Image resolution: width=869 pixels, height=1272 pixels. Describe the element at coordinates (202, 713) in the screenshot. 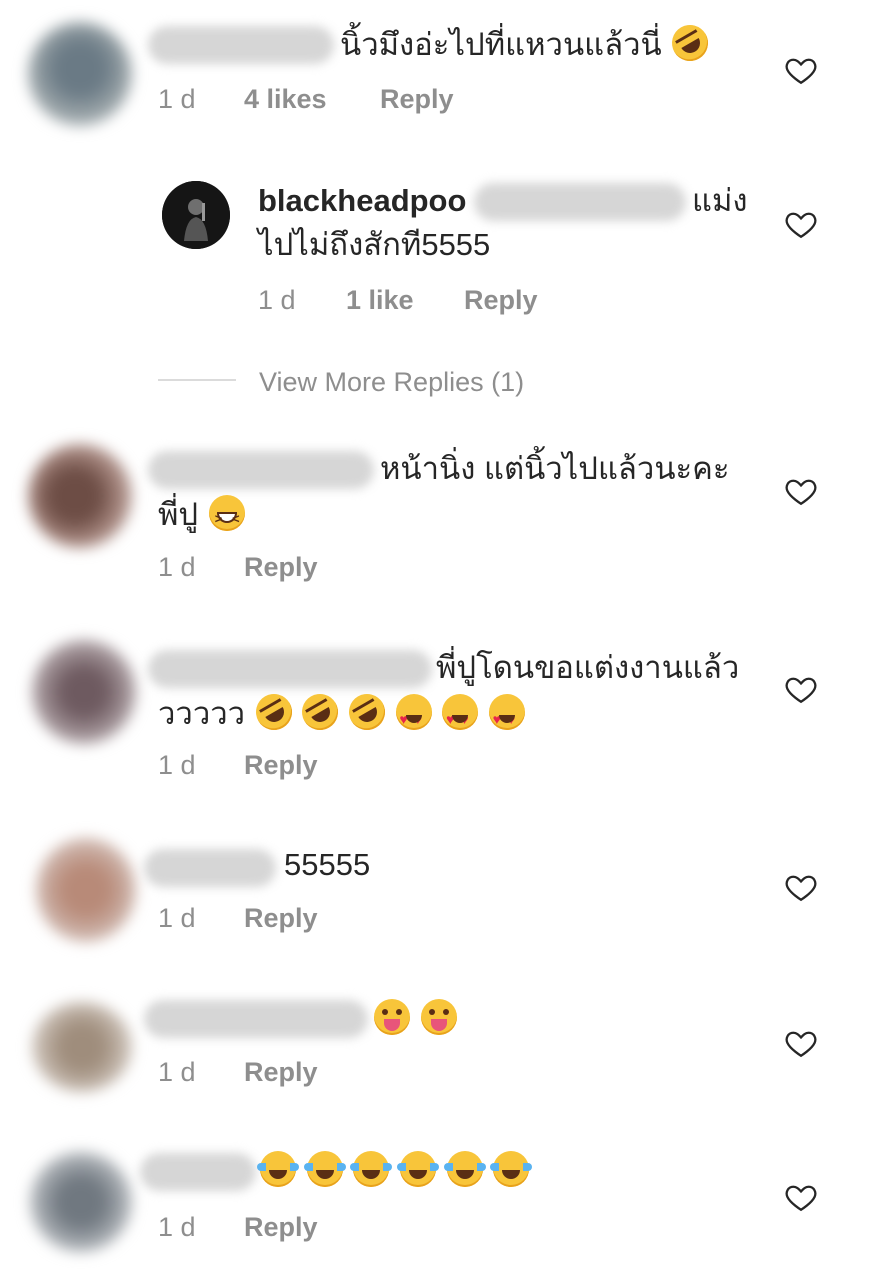

I see `comment-body: ววววว` at that location.